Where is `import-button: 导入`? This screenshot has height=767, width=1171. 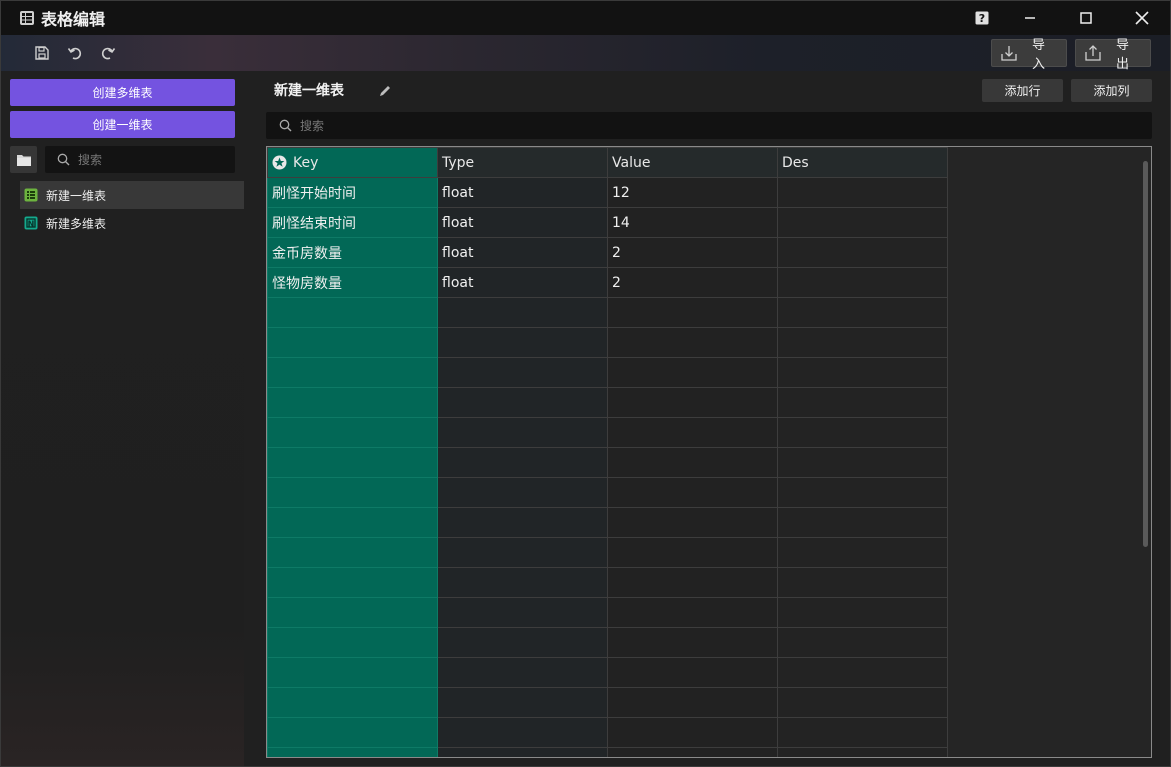 import-button: 导入 is located at coordinates (1029, 55).